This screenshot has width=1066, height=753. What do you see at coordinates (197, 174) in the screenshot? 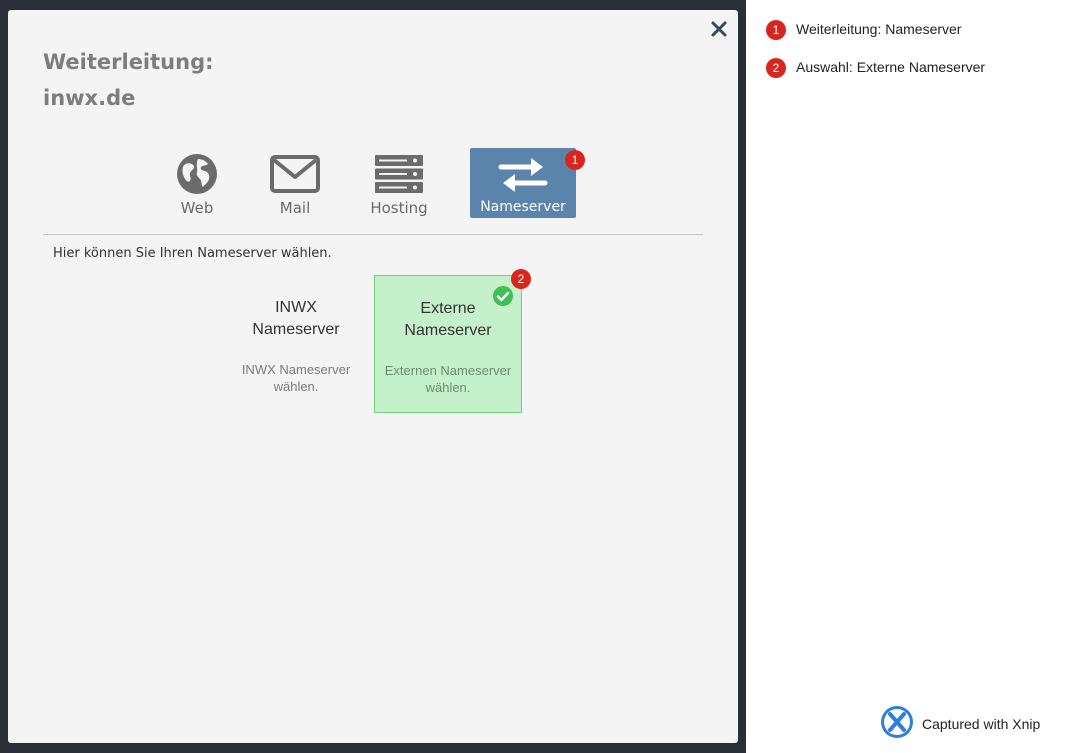
I see `globe-icon` at bounding box center [197, 174].